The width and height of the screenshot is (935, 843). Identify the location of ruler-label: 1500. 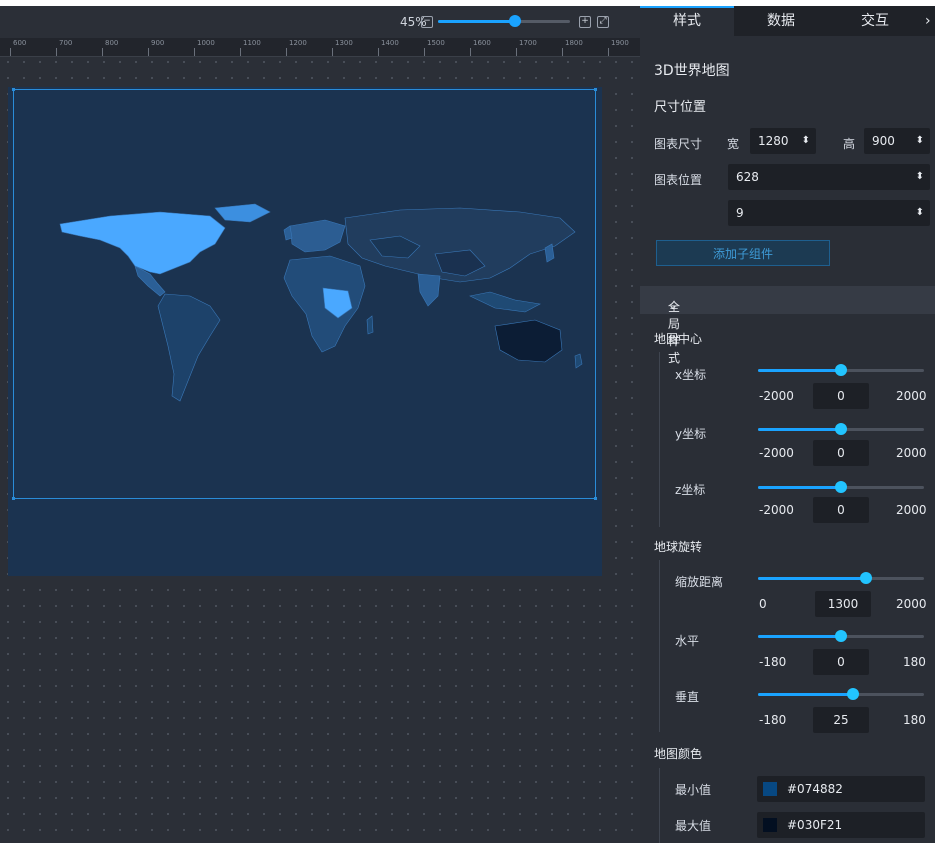
(436, 43).